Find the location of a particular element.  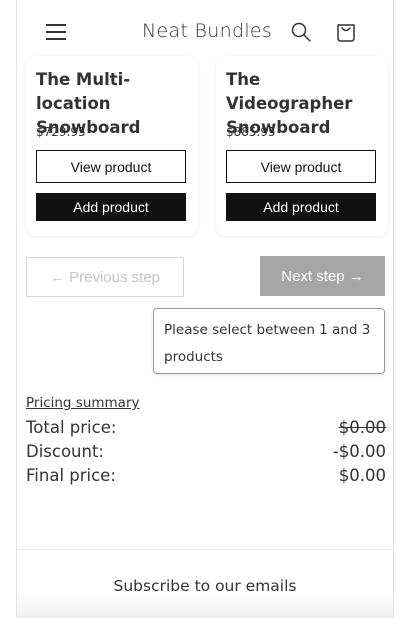

price-label: Total price: is located at coordinates (71, 427).